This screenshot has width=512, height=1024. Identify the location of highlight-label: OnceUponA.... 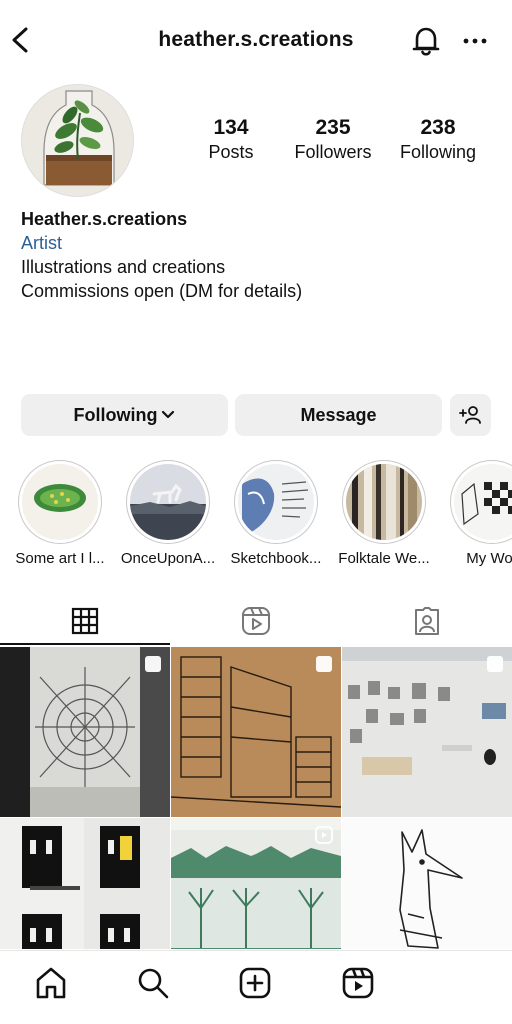
(168, 558).